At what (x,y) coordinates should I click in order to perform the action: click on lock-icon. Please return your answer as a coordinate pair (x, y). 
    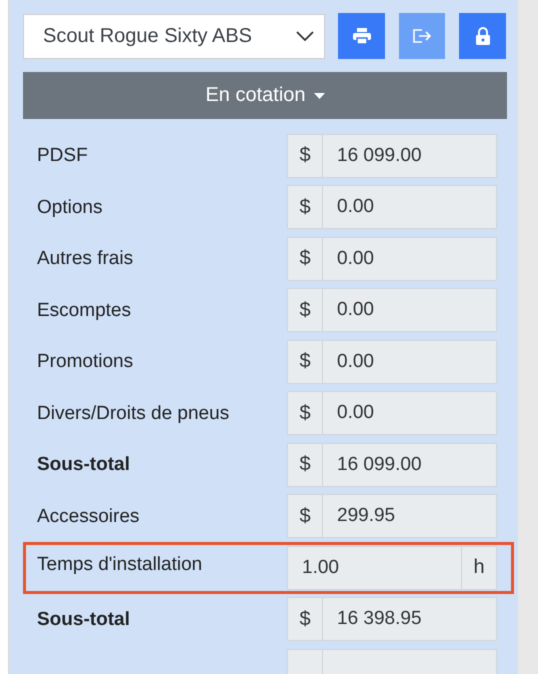
    Looking at the image, I should click on (483, 36).